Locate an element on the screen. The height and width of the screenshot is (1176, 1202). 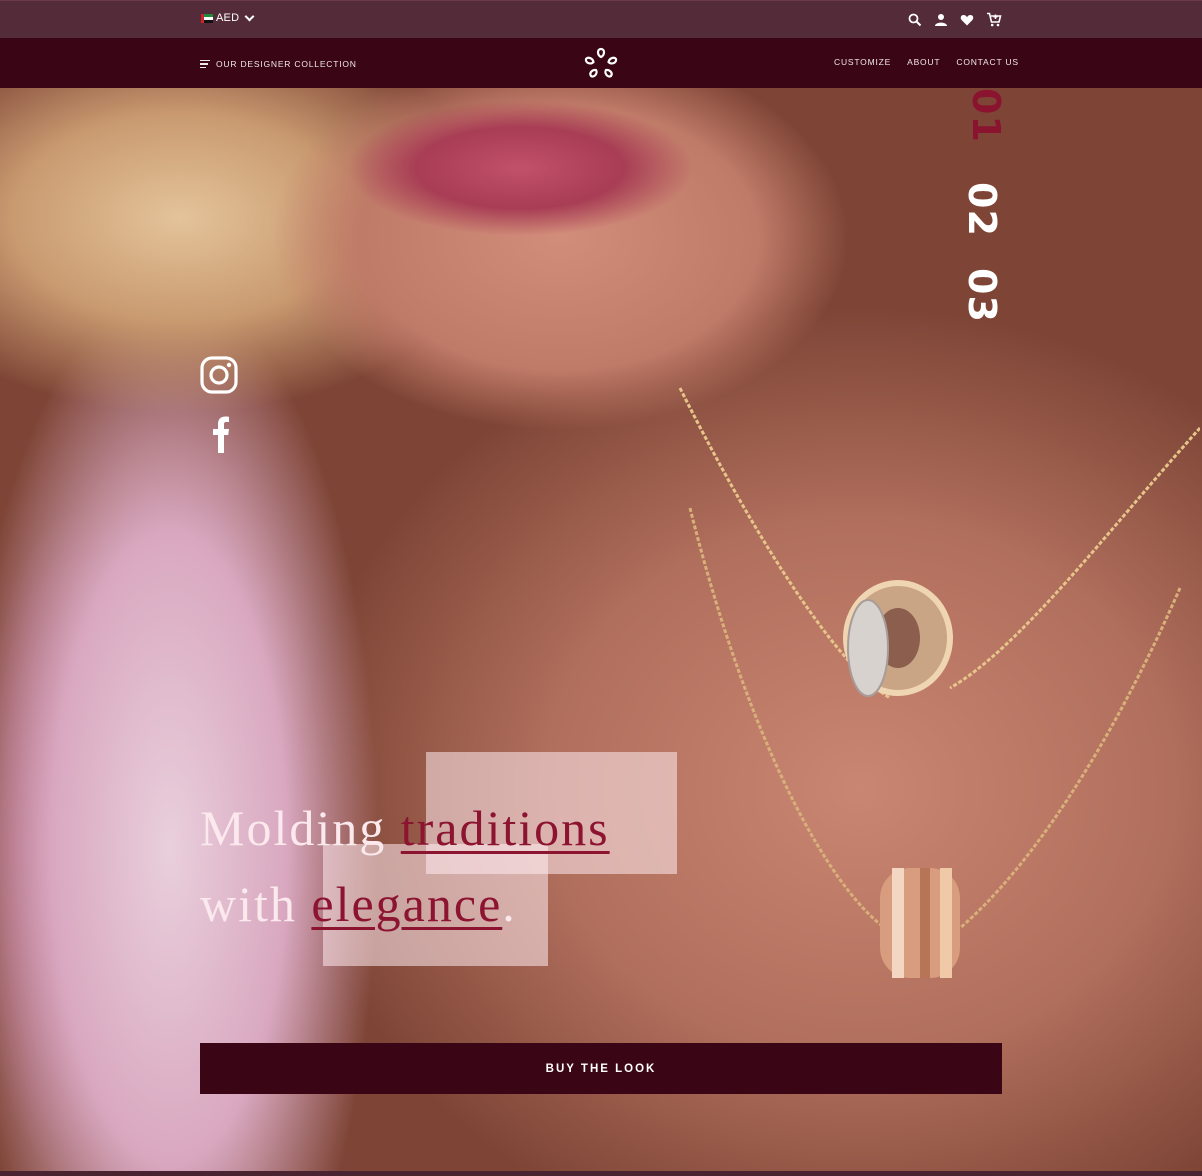
headline-line-2: with elegance. is located at coordinates (405, 904).